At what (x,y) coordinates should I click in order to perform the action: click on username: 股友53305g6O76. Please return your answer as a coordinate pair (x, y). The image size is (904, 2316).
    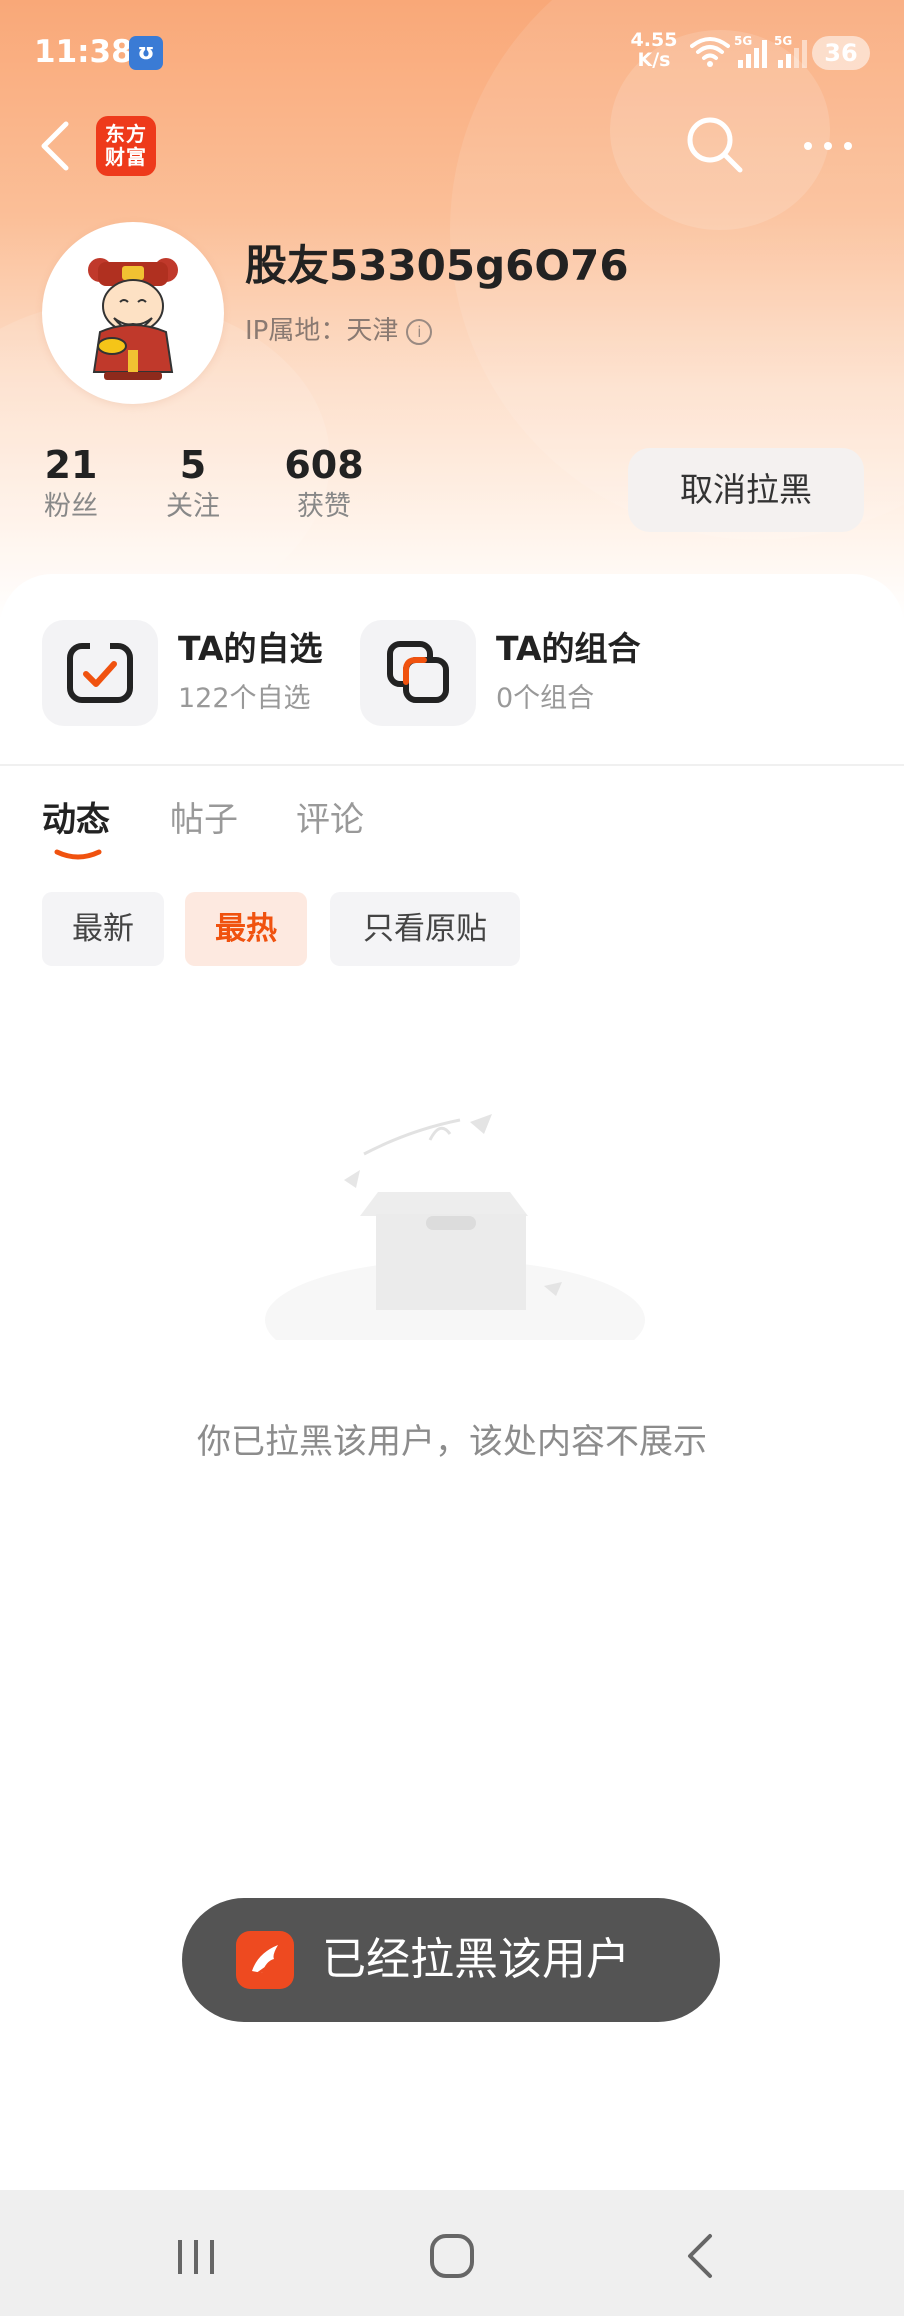
    Looking at the image, I should click on (437, 265).